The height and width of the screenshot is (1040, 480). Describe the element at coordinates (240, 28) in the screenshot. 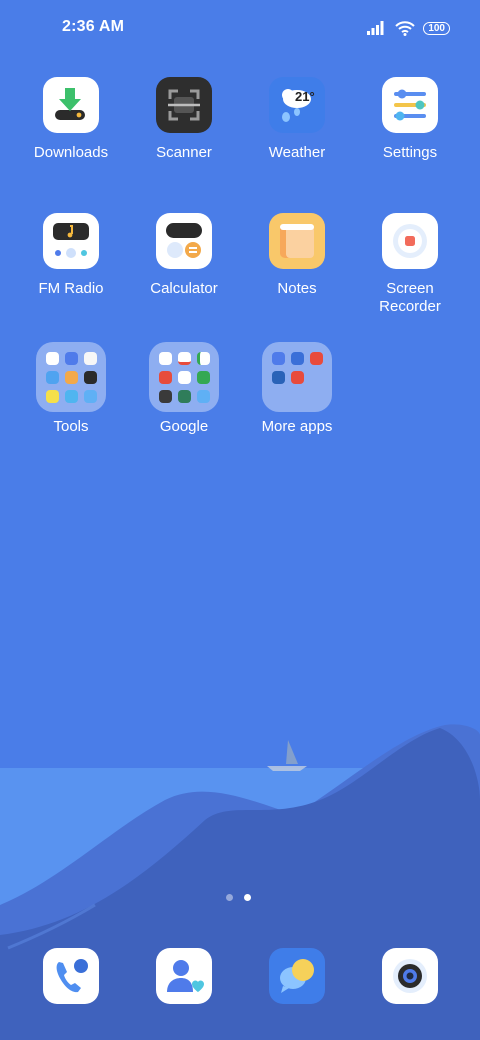

I see `status-bar: 2:36 AM 100` at that location.